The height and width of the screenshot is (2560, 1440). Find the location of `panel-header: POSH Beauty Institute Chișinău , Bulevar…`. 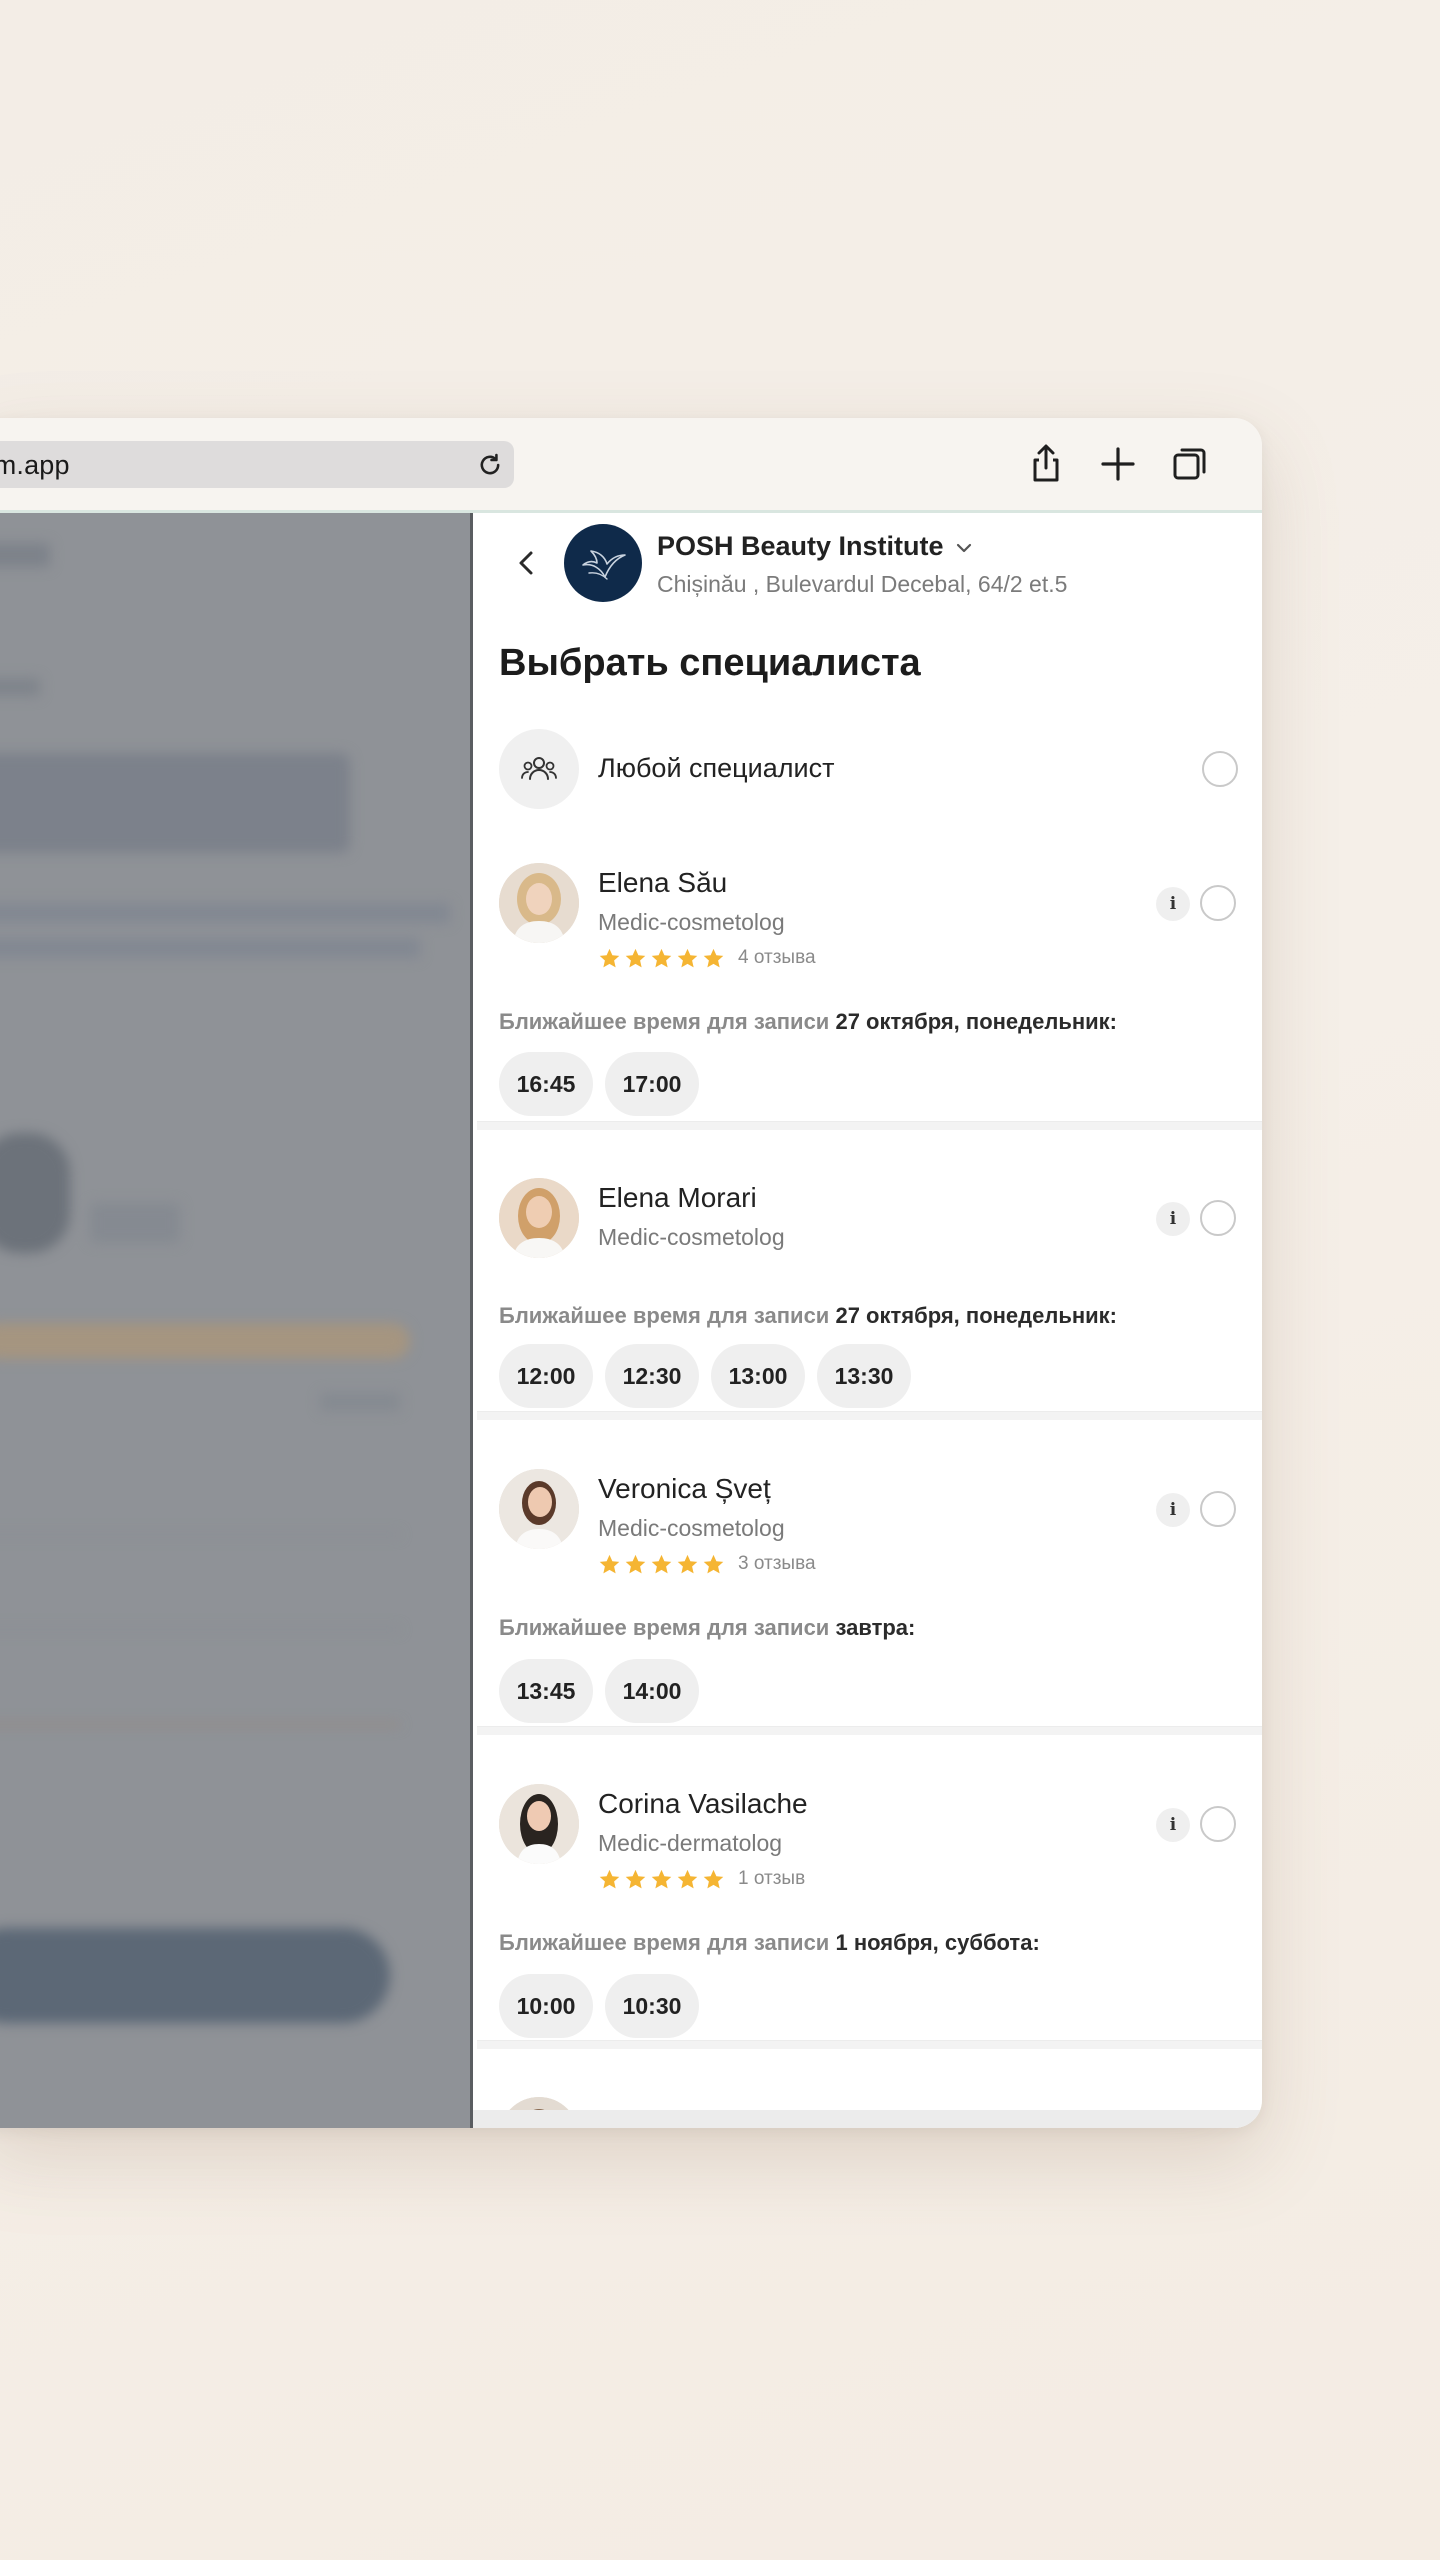

panel-header: POSH Beauty Institute Chișinău , Bulevar… is located at coordinates (867, 563).